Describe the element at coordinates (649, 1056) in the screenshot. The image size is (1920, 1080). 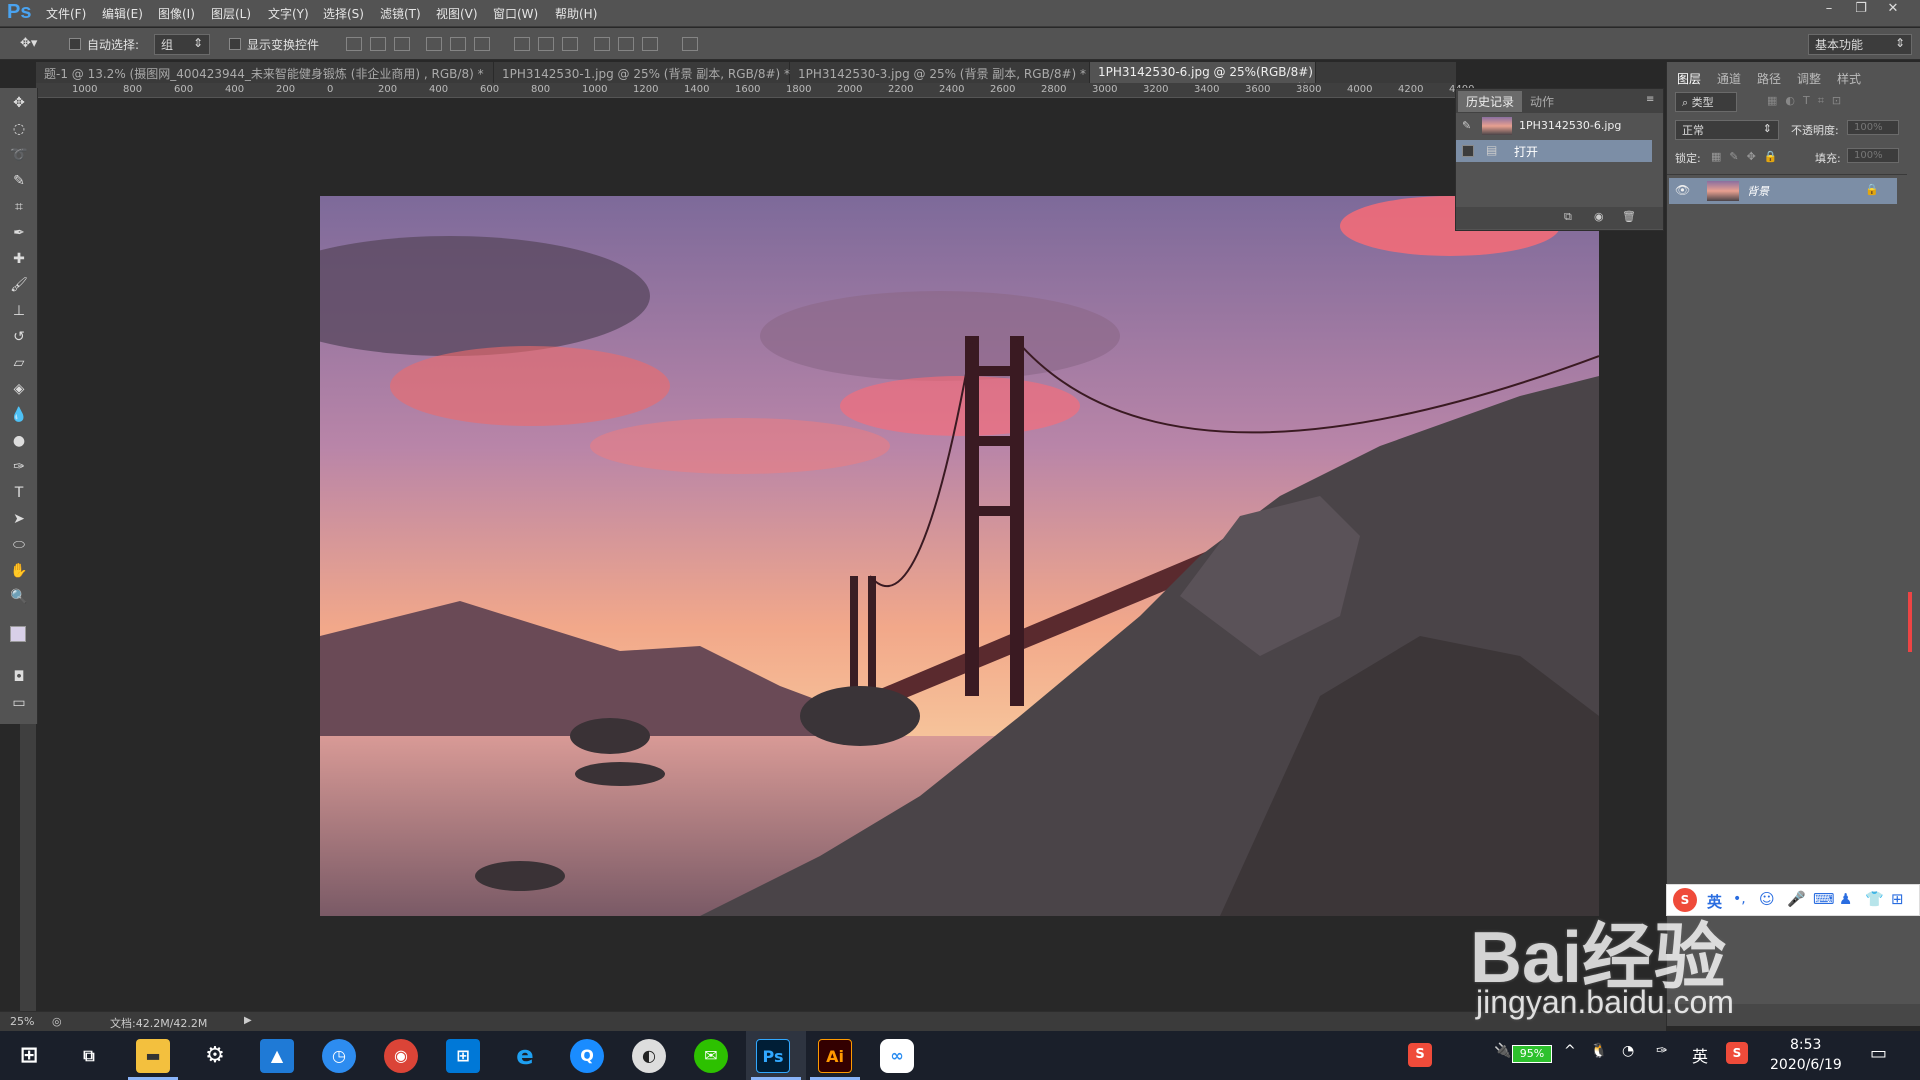
I see `media-player-icon: ◐` at that location.